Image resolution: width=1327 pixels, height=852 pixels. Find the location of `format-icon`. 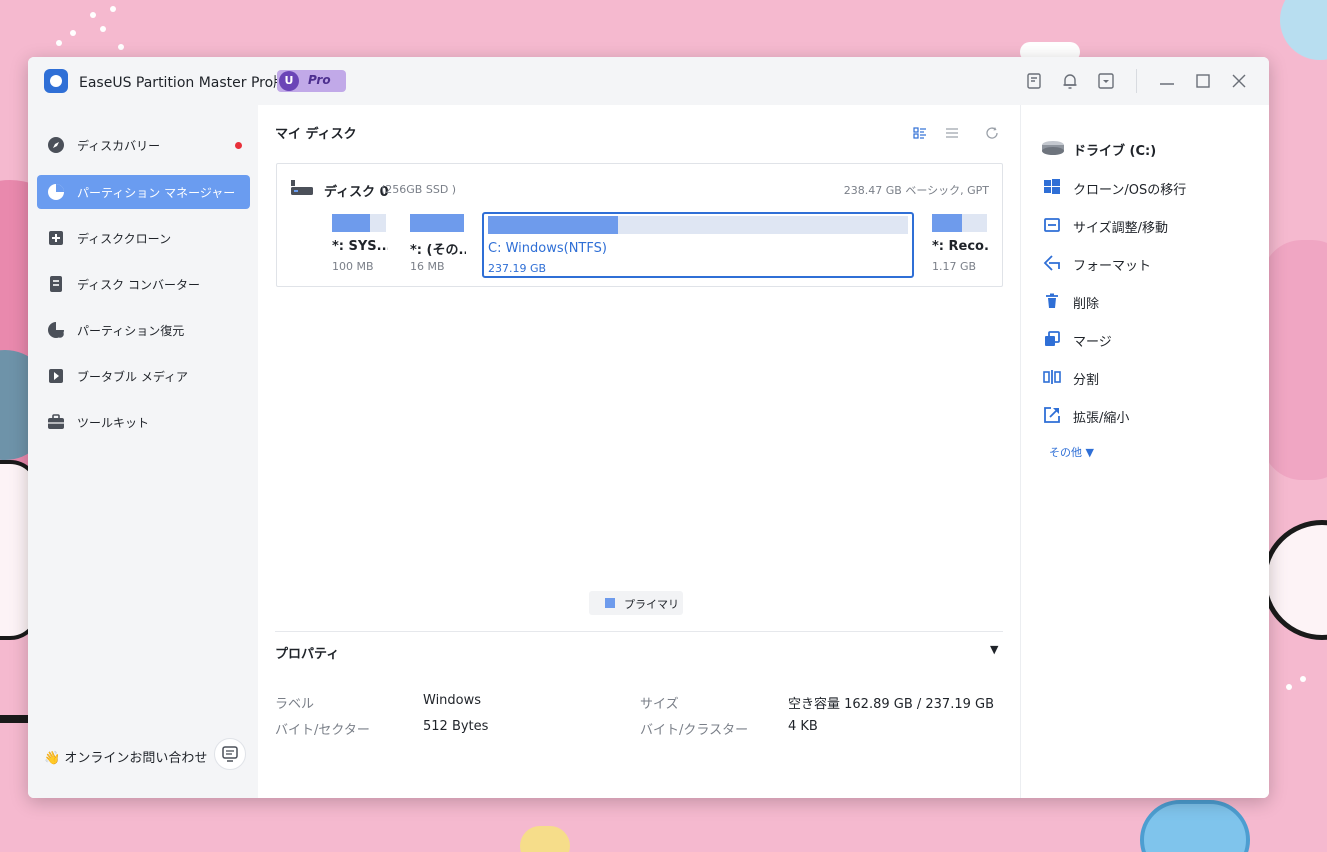

format-icon is located at coordinates (1052, 263).